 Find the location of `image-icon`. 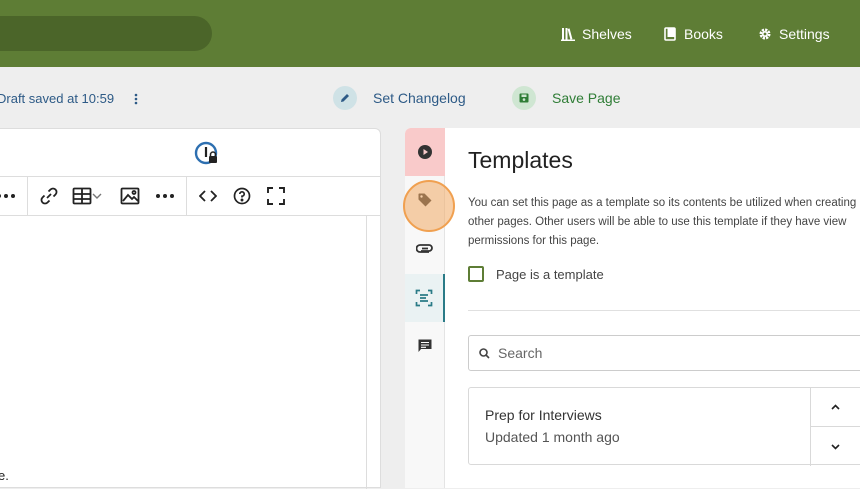

image-icon is located at coordinates (130, 196).